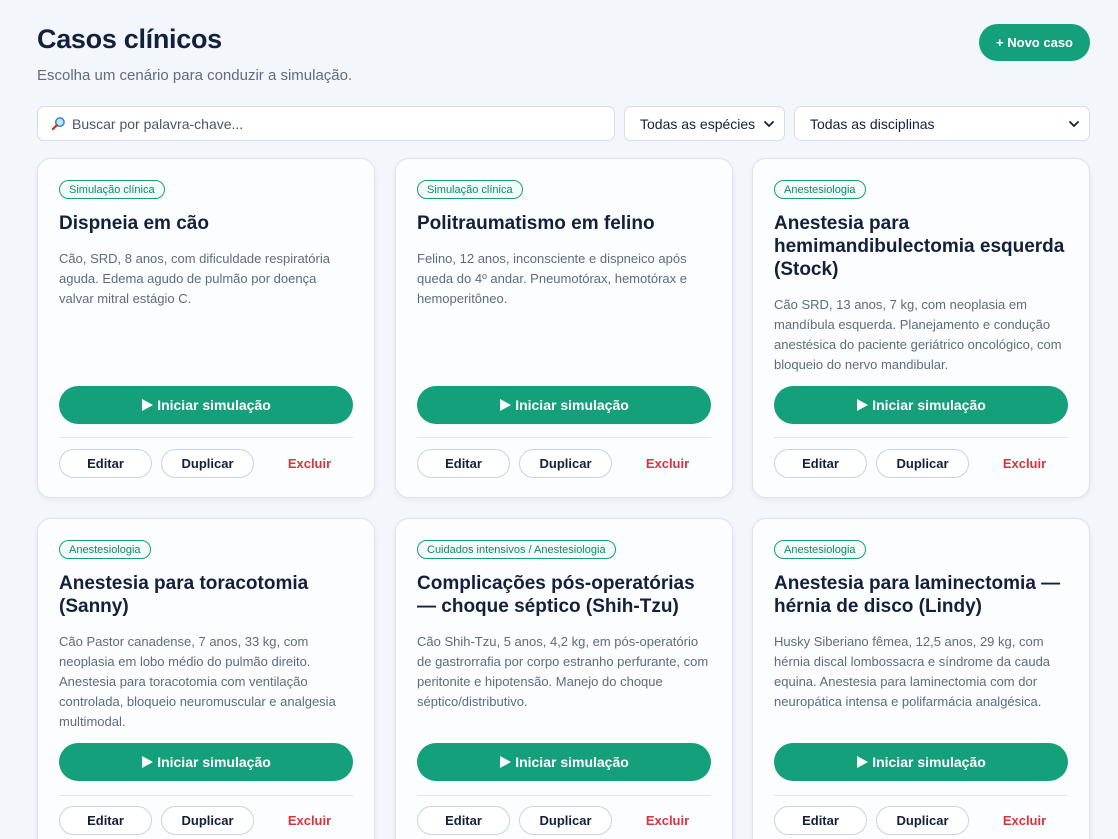  What do you see at coordinates (872, 123) in the screenshot?
I see `discipline-select-value: Todas as disciplinas` at bounding box center [872, 123].